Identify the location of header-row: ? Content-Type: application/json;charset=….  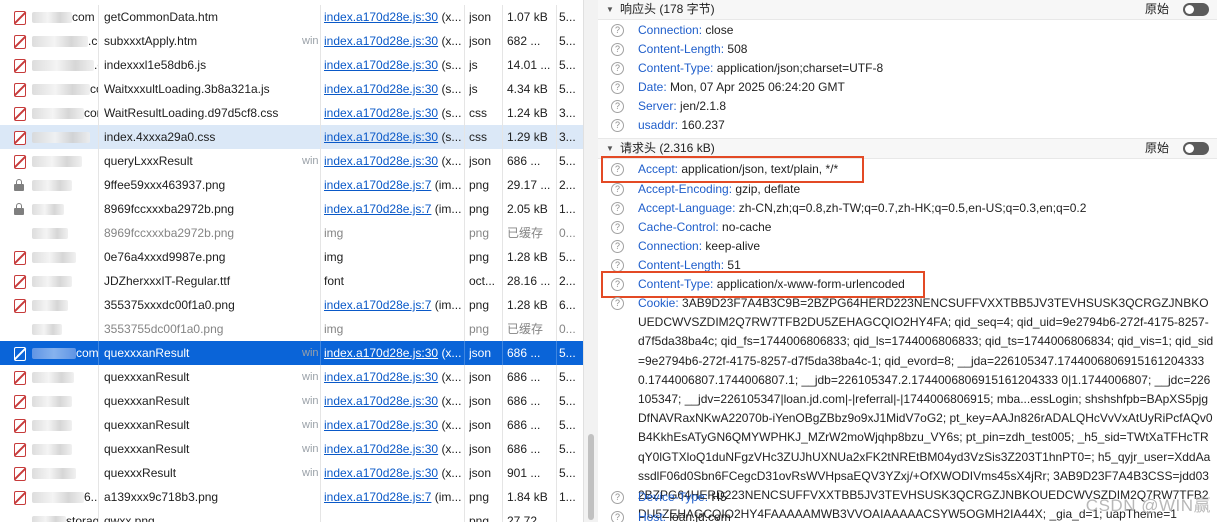
(907, 68).